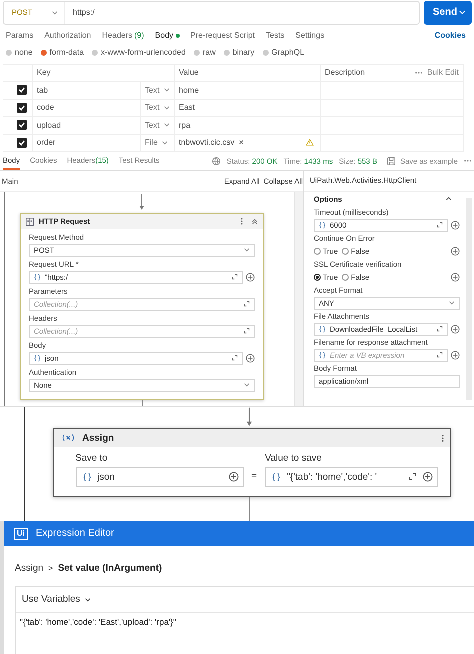 The width and height of the screenshot is (474, 654). I want to click on request-tab: Authorization, so click(68, 35).